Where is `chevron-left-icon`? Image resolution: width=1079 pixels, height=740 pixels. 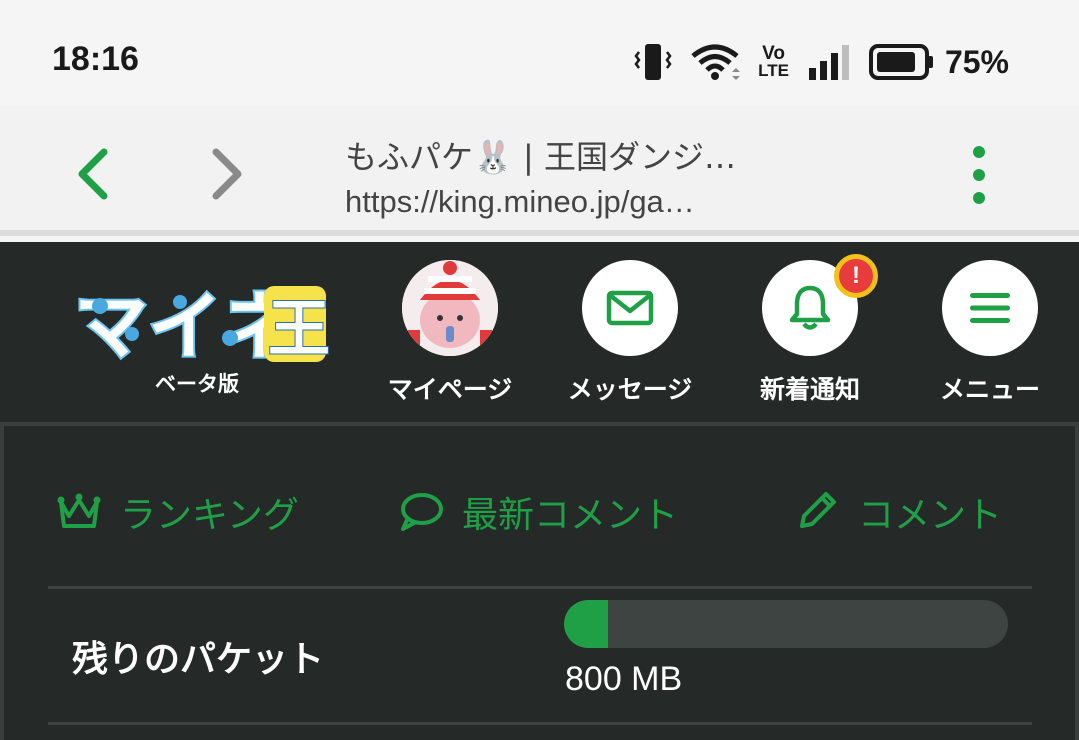 chevron-left-icon is located at coordinates (93, 174).